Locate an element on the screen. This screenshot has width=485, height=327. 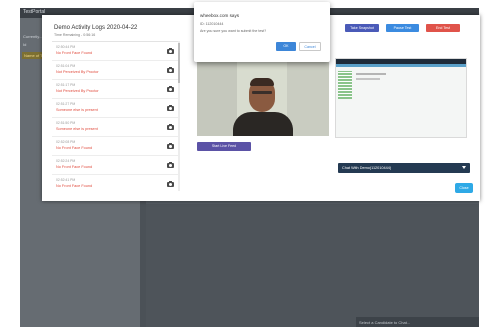
log-time: 02:50:44 PM is located at coordinates (66, 47).